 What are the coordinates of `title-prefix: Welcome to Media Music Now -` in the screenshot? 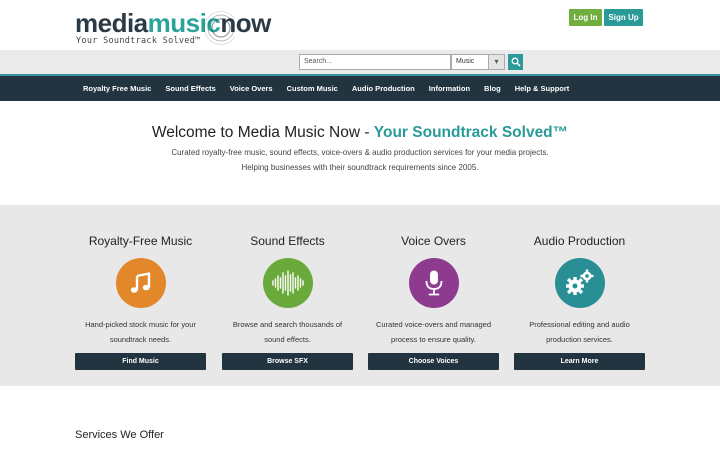 It's located at (262, 132).